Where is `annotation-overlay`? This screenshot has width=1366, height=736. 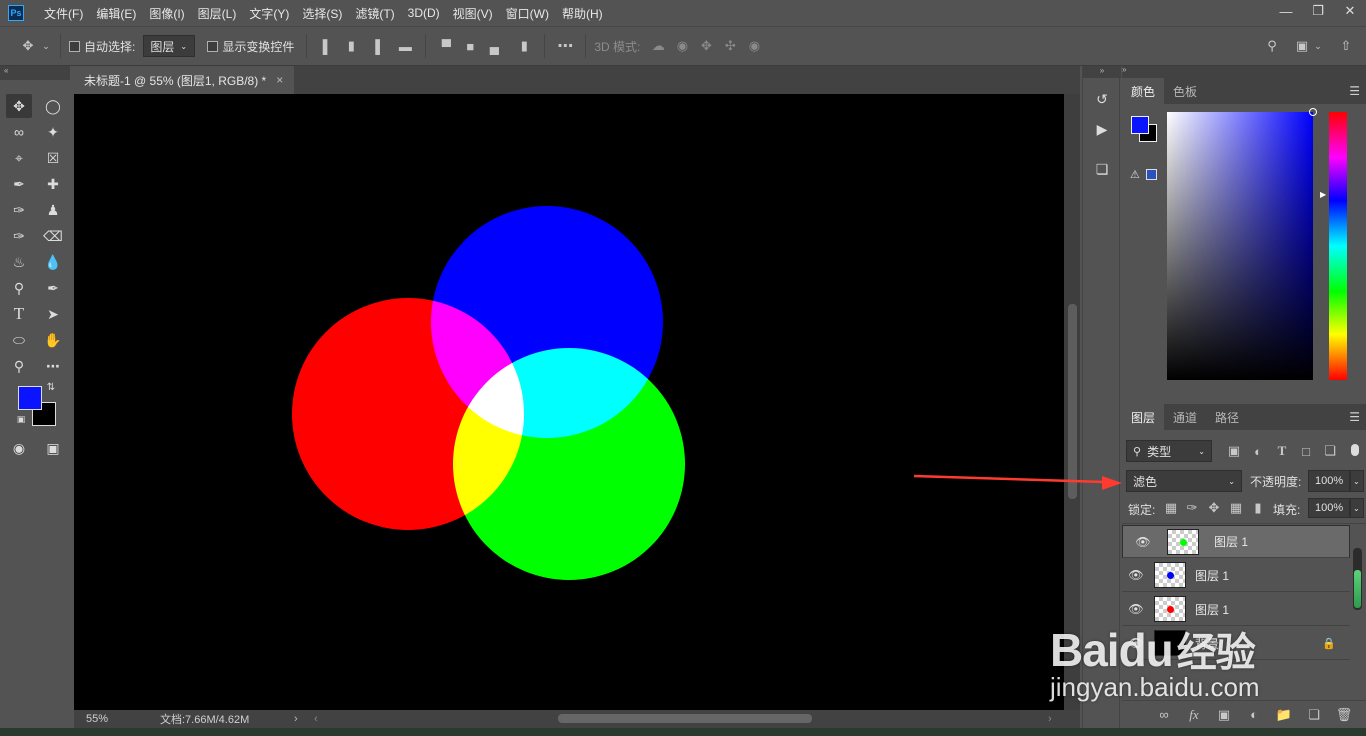 annotation-overlay is located at coordinates (1017, 482).